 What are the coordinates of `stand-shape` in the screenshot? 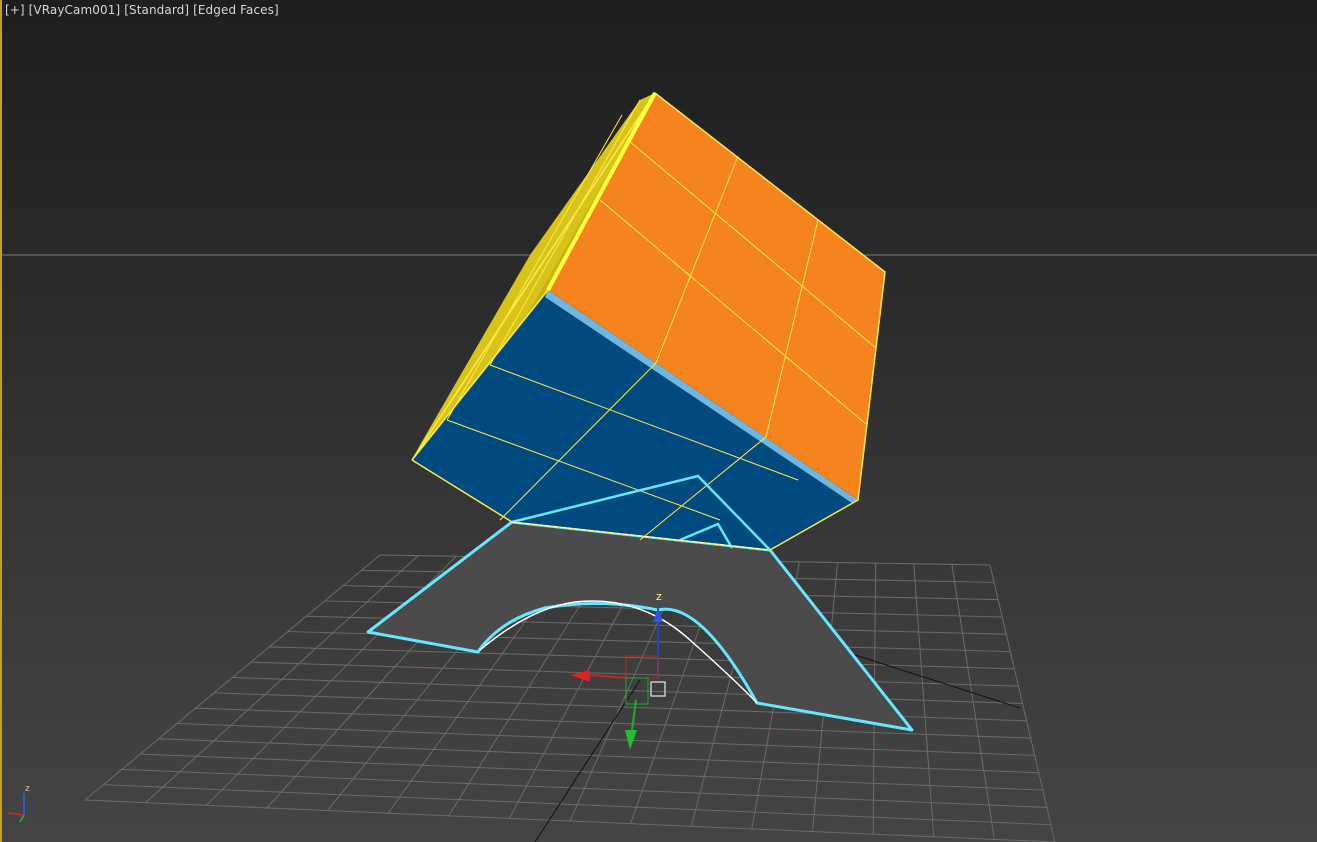 It's located at (640, 626).